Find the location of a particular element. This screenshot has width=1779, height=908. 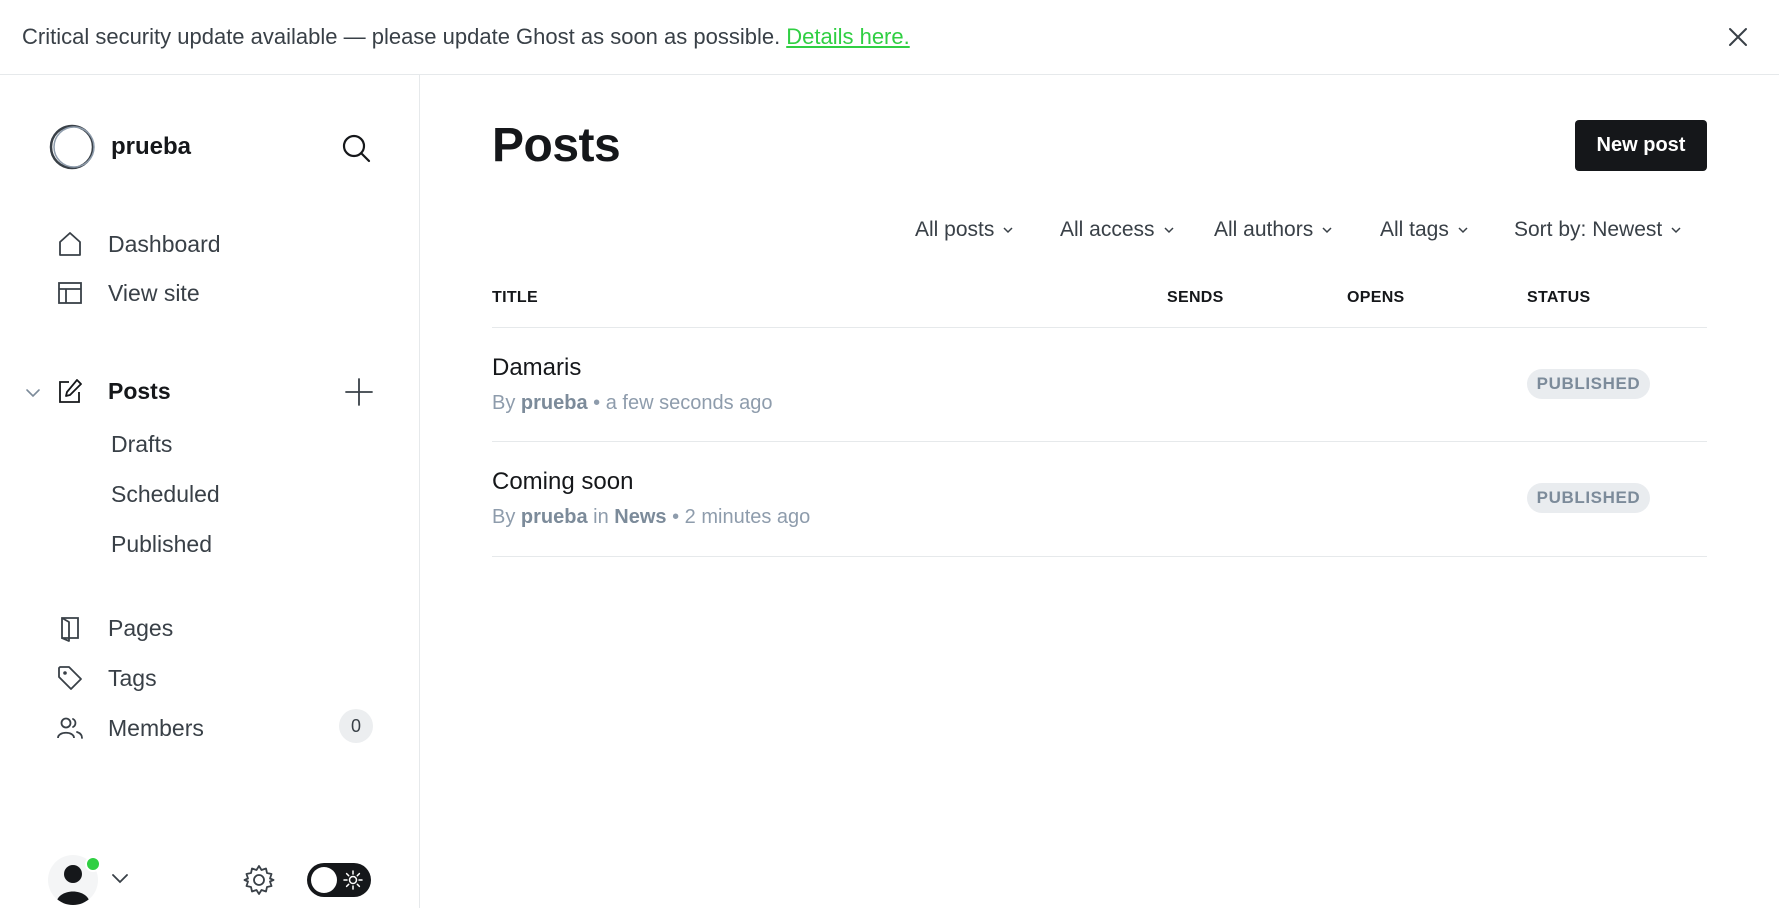

nav-dashboard: Dashboard is located at coordinates (138, 244).